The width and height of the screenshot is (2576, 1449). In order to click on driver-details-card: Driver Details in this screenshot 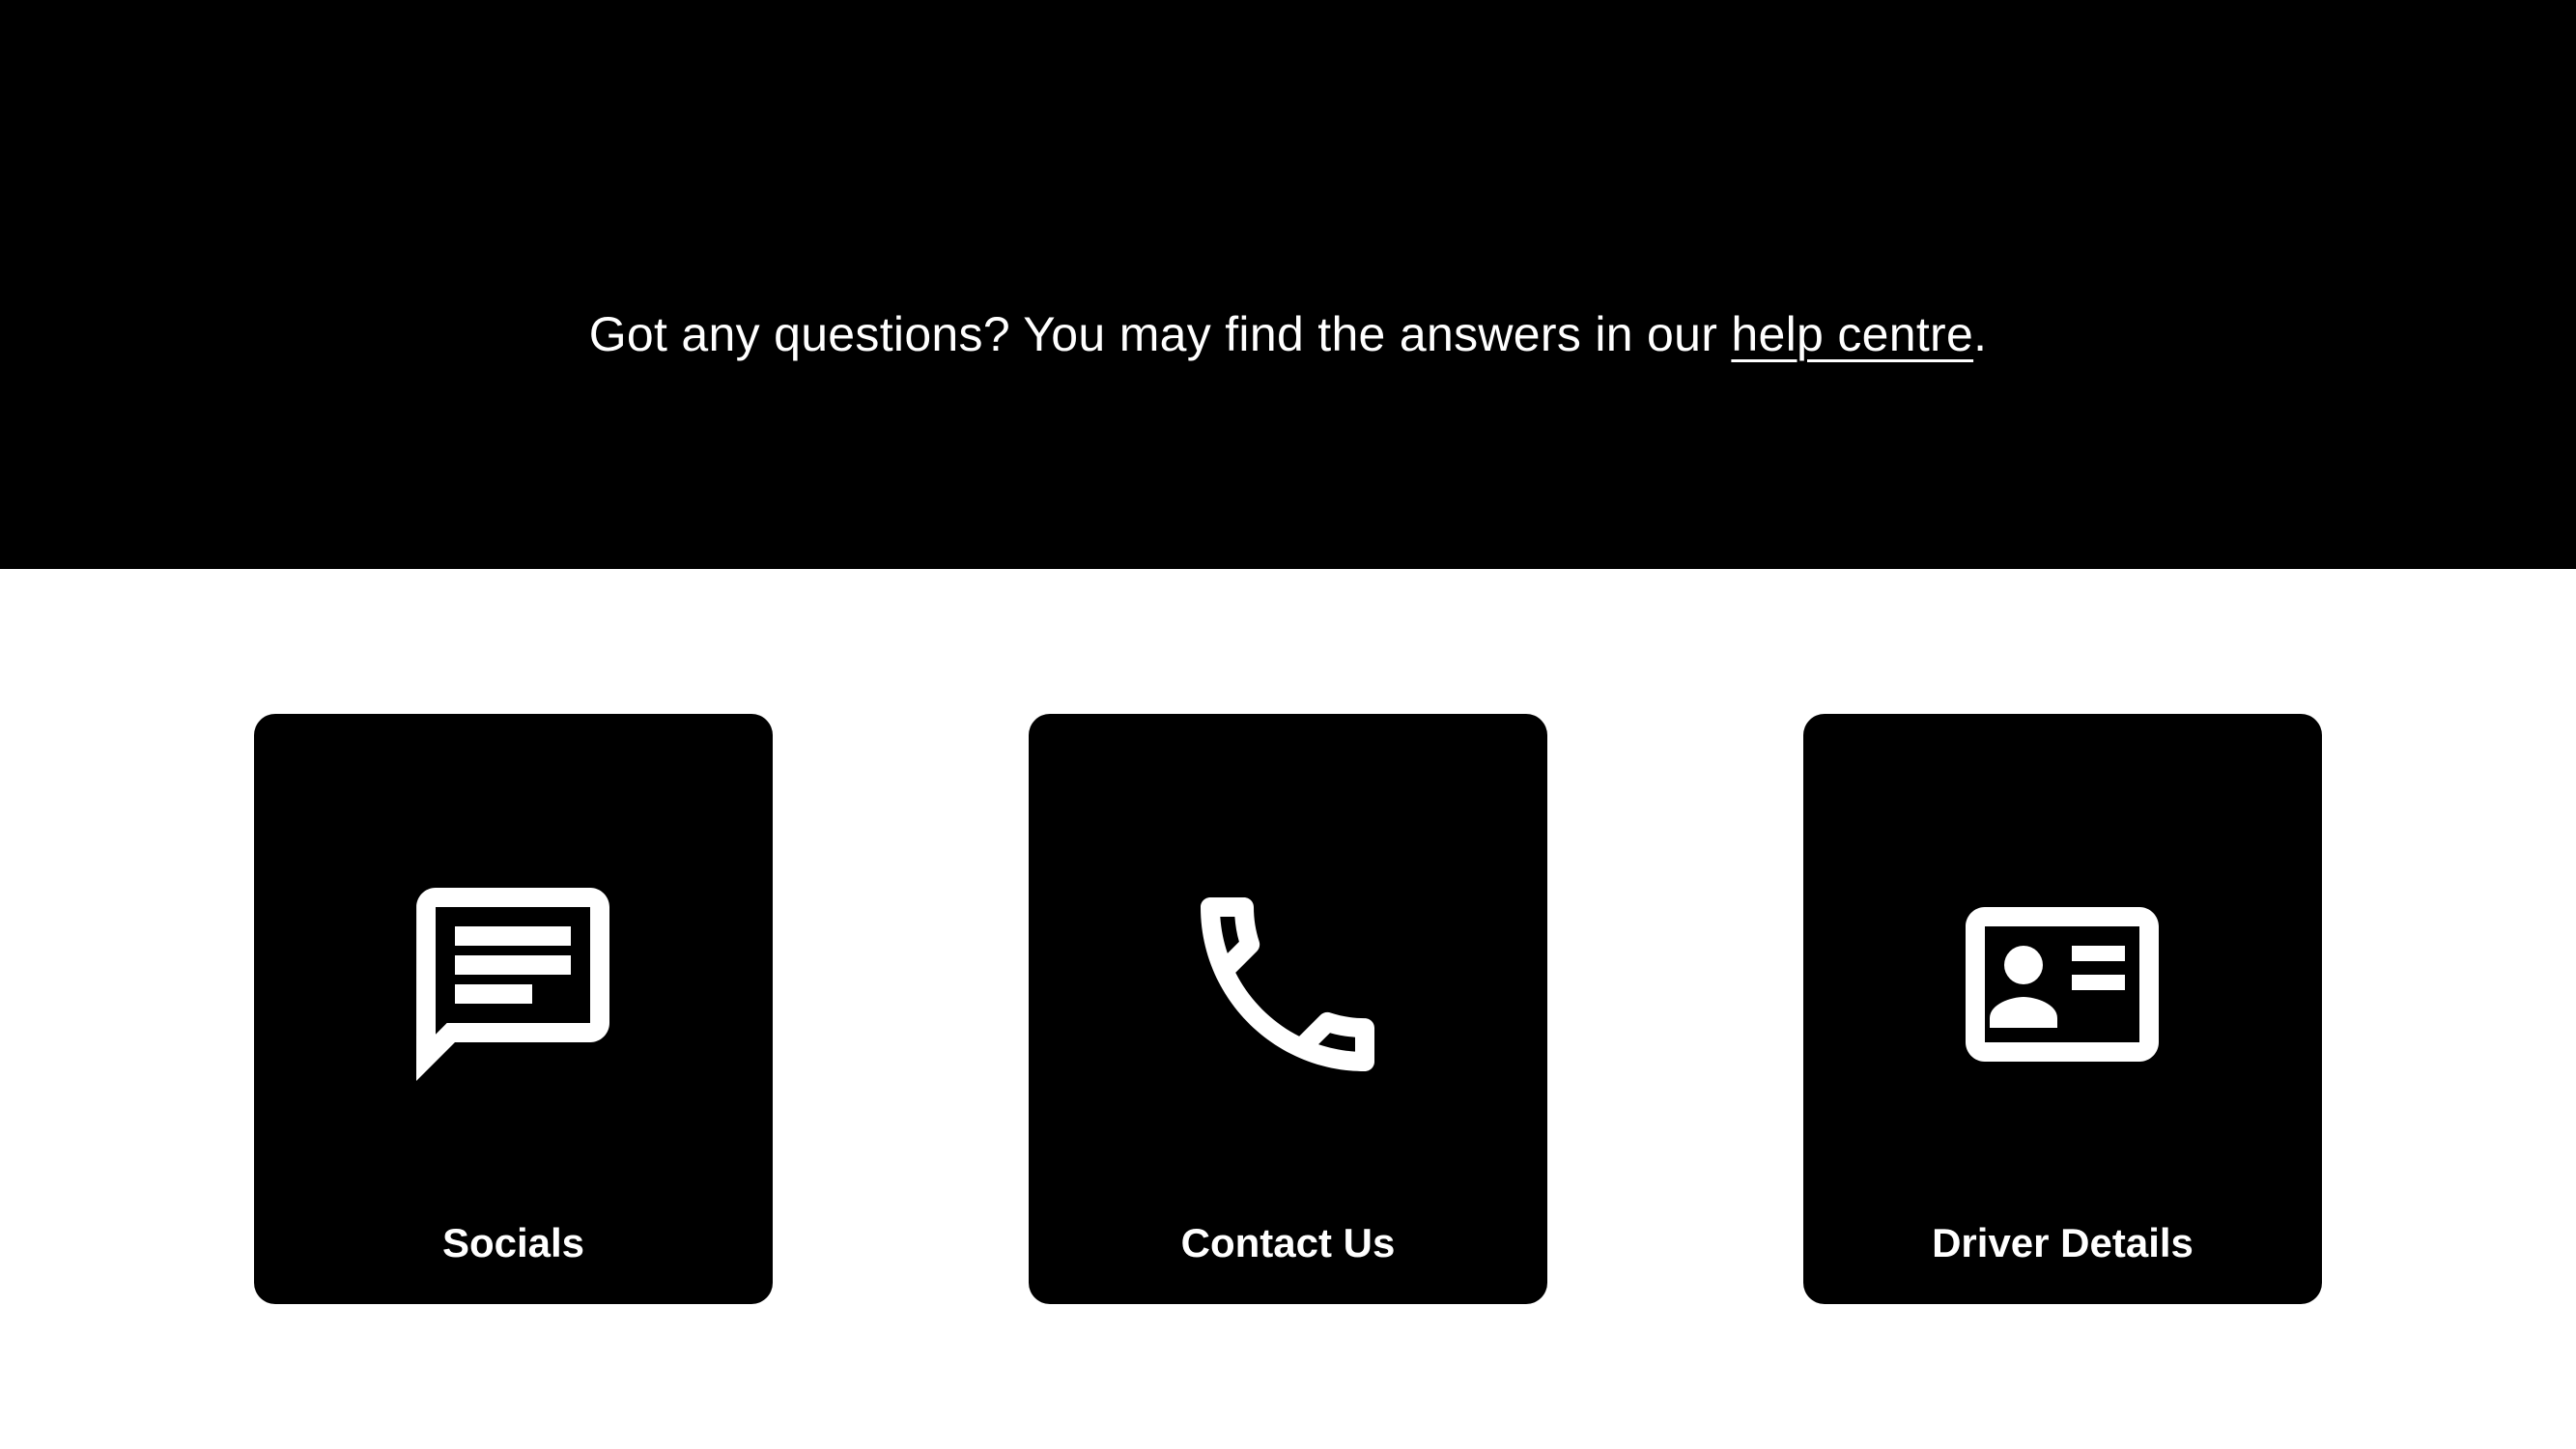, I will do `click(2062, 1009)`.